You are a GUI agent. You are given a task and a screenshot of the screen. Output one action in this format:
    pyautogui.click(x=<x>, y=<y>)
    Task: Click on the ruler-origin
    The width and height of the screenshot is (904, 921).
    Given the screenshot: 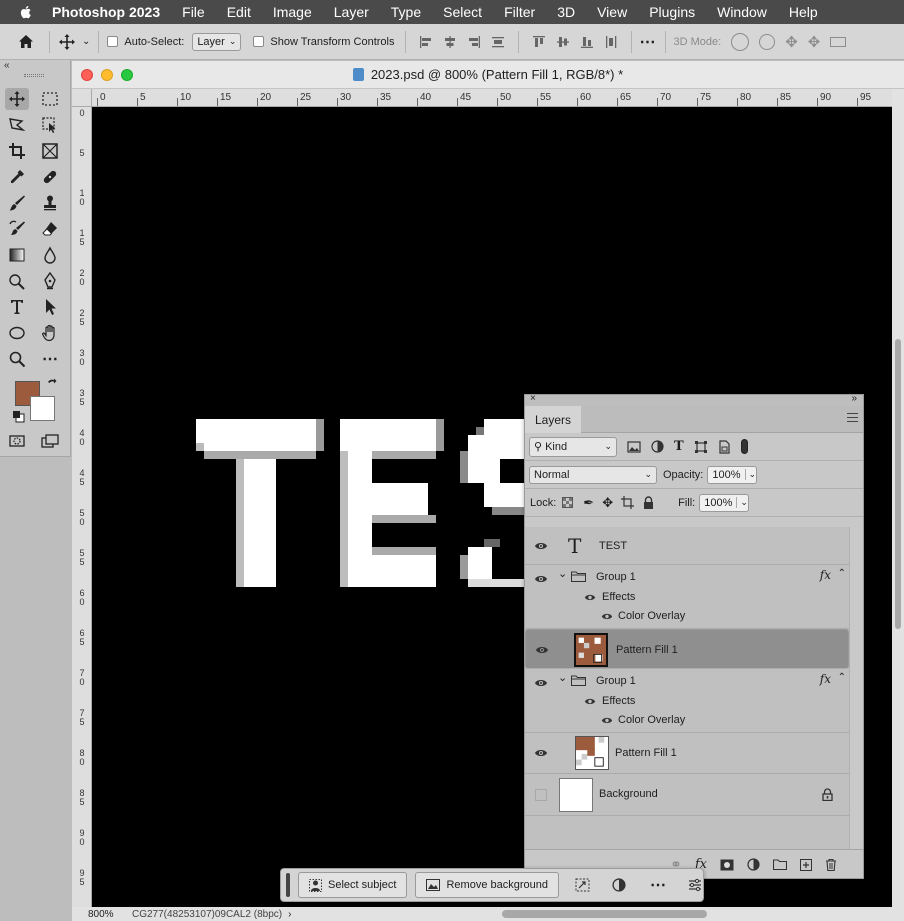 What is the action you would take?
    pyautogui.click(x=82, y=98)
    